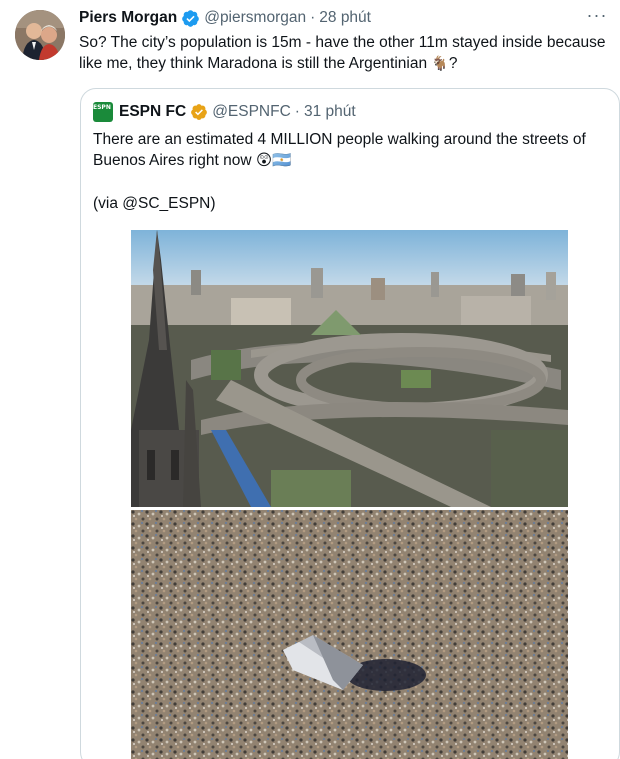 This screenshot has height=759, width=620. Describe the element at coordinates (440, 63) in the screenshot. I see `goat-emoji: 🐐` at that location.